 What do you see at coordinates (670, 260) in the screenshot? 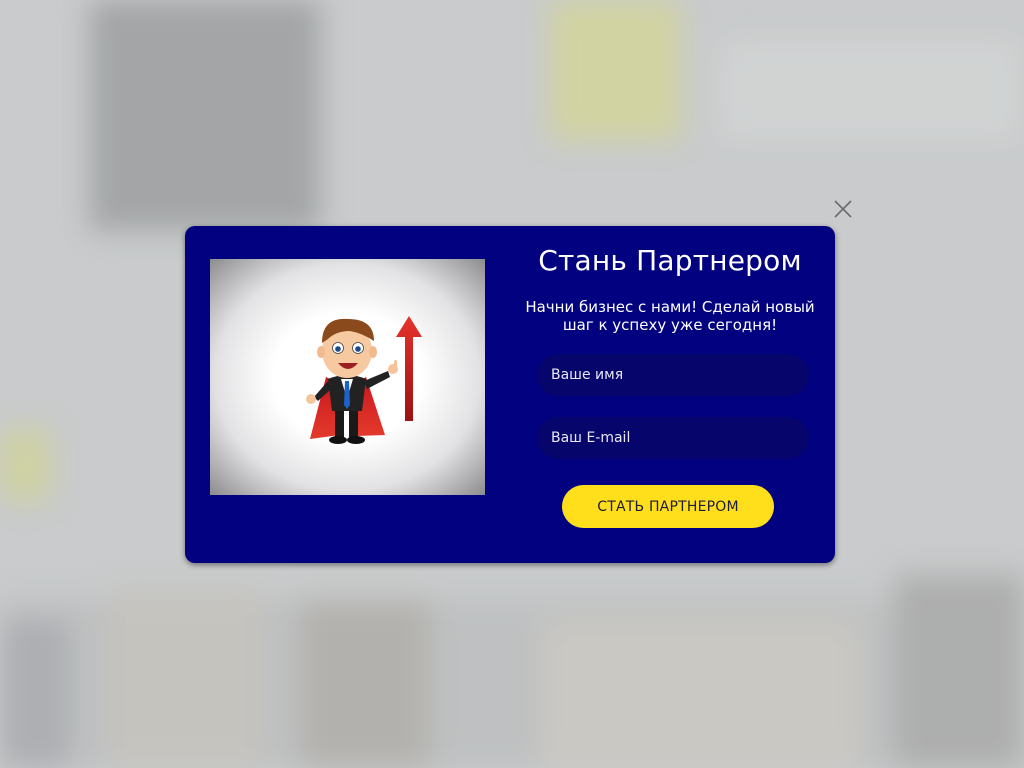
I see `popup-title: Стань Партнером` at bounding box center [670, 260].